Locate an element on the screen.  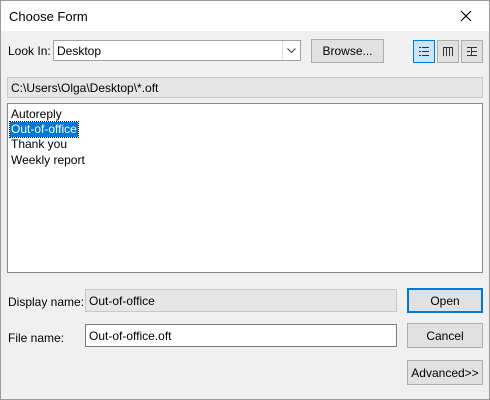
list-view-button is located at coordinates (424, 51).